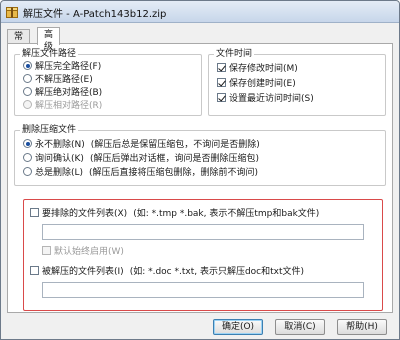 This screenshot has width=400, height=340. Describe the element at coordinates (49, 39) in the screenshot. I see `tab-advanced: 高级` at that location.